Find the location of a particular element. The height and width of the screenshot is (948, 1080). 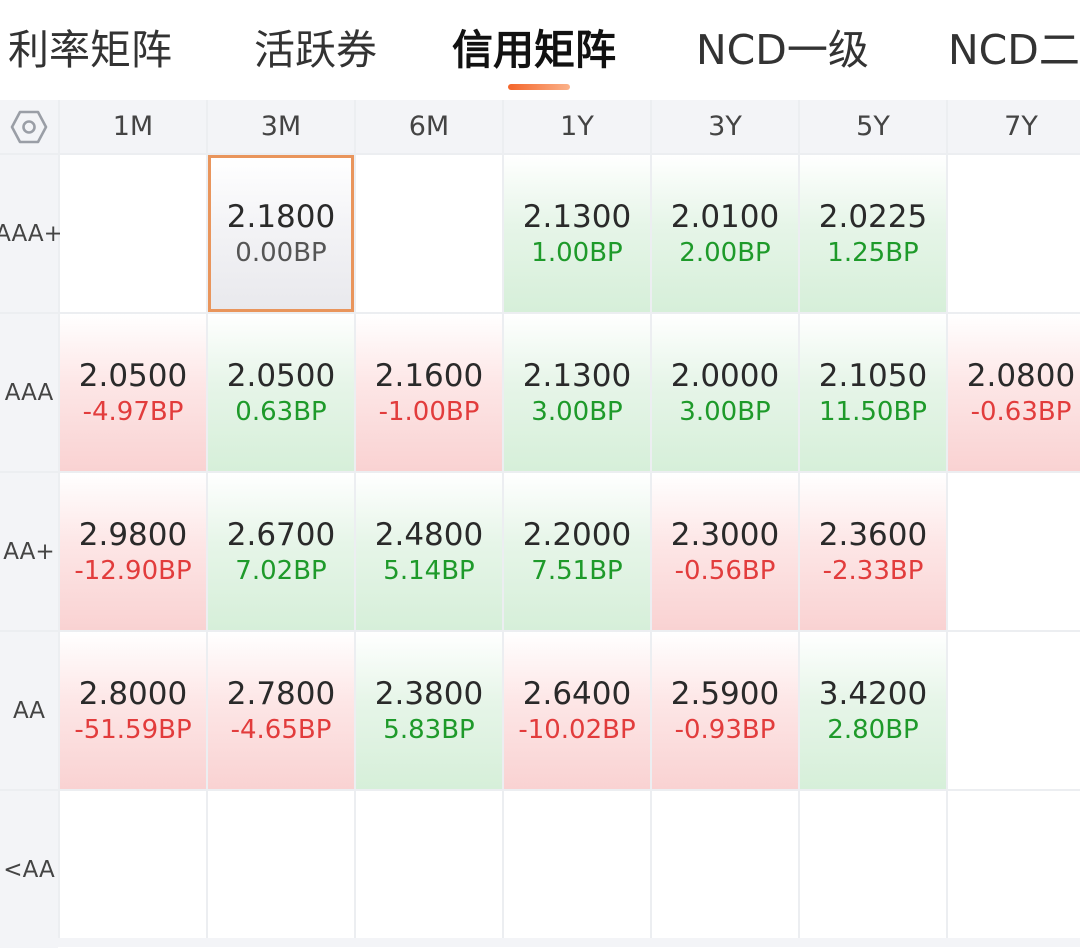

column-header-5y: 5Y is located at coordinates (873, 126).